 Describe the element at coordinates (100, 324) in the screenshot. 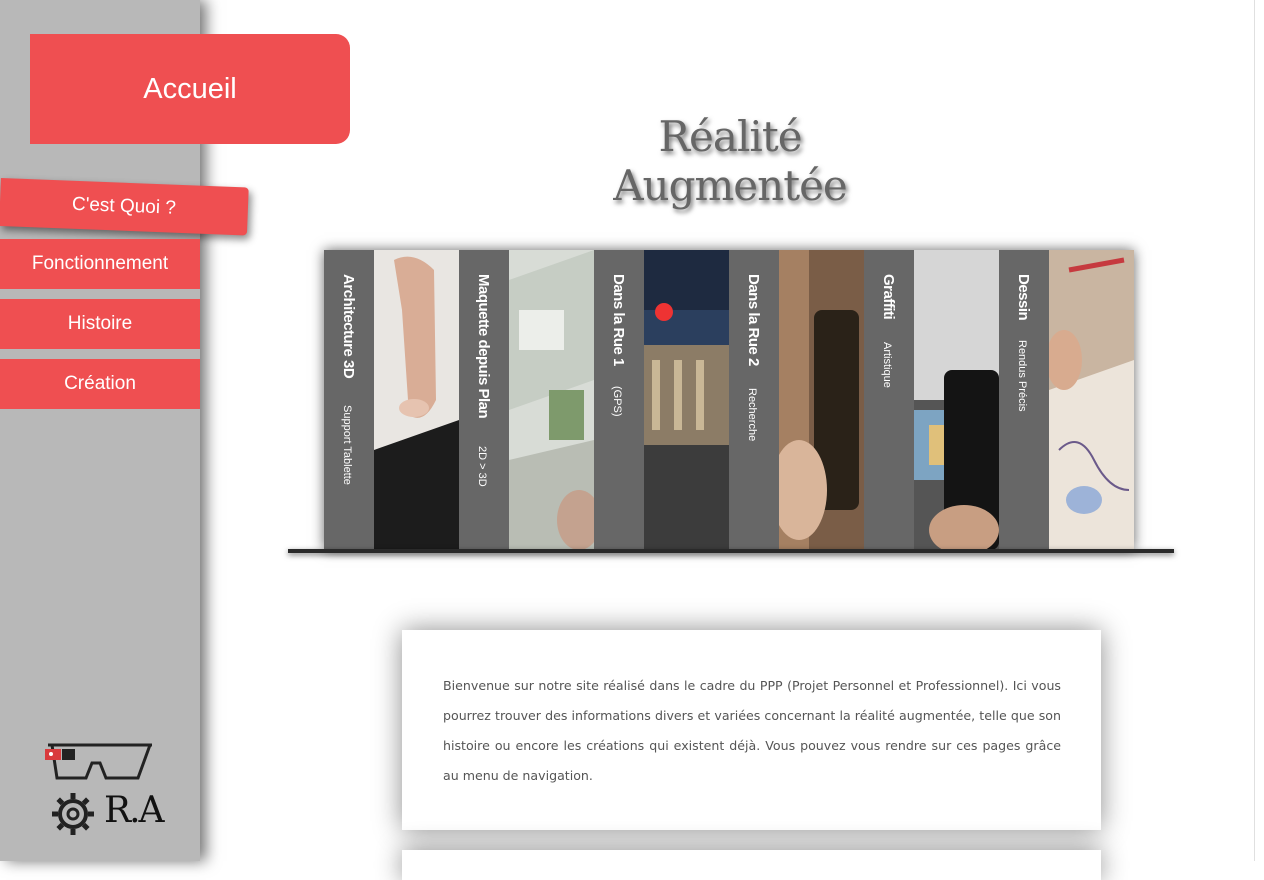

I see `nav-histoire: Histoire` at that location.